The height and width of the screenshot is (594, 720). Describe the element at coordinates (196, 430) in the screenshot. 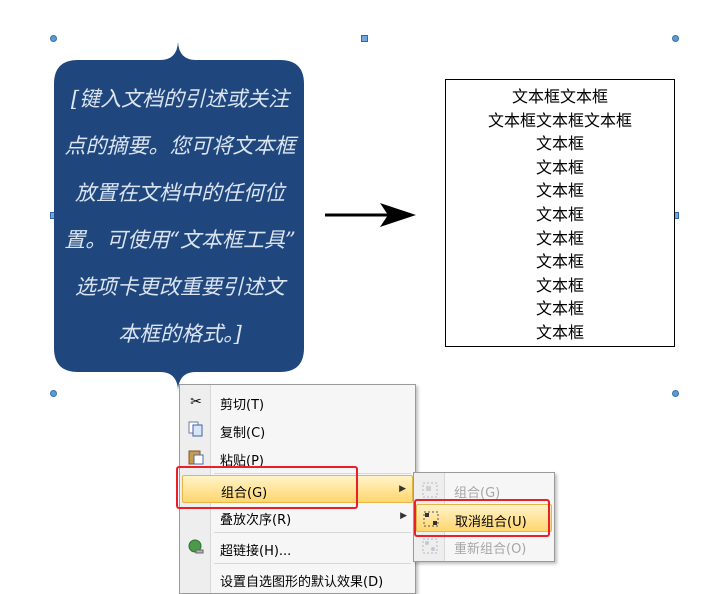

I see `copy-icon` at that location.